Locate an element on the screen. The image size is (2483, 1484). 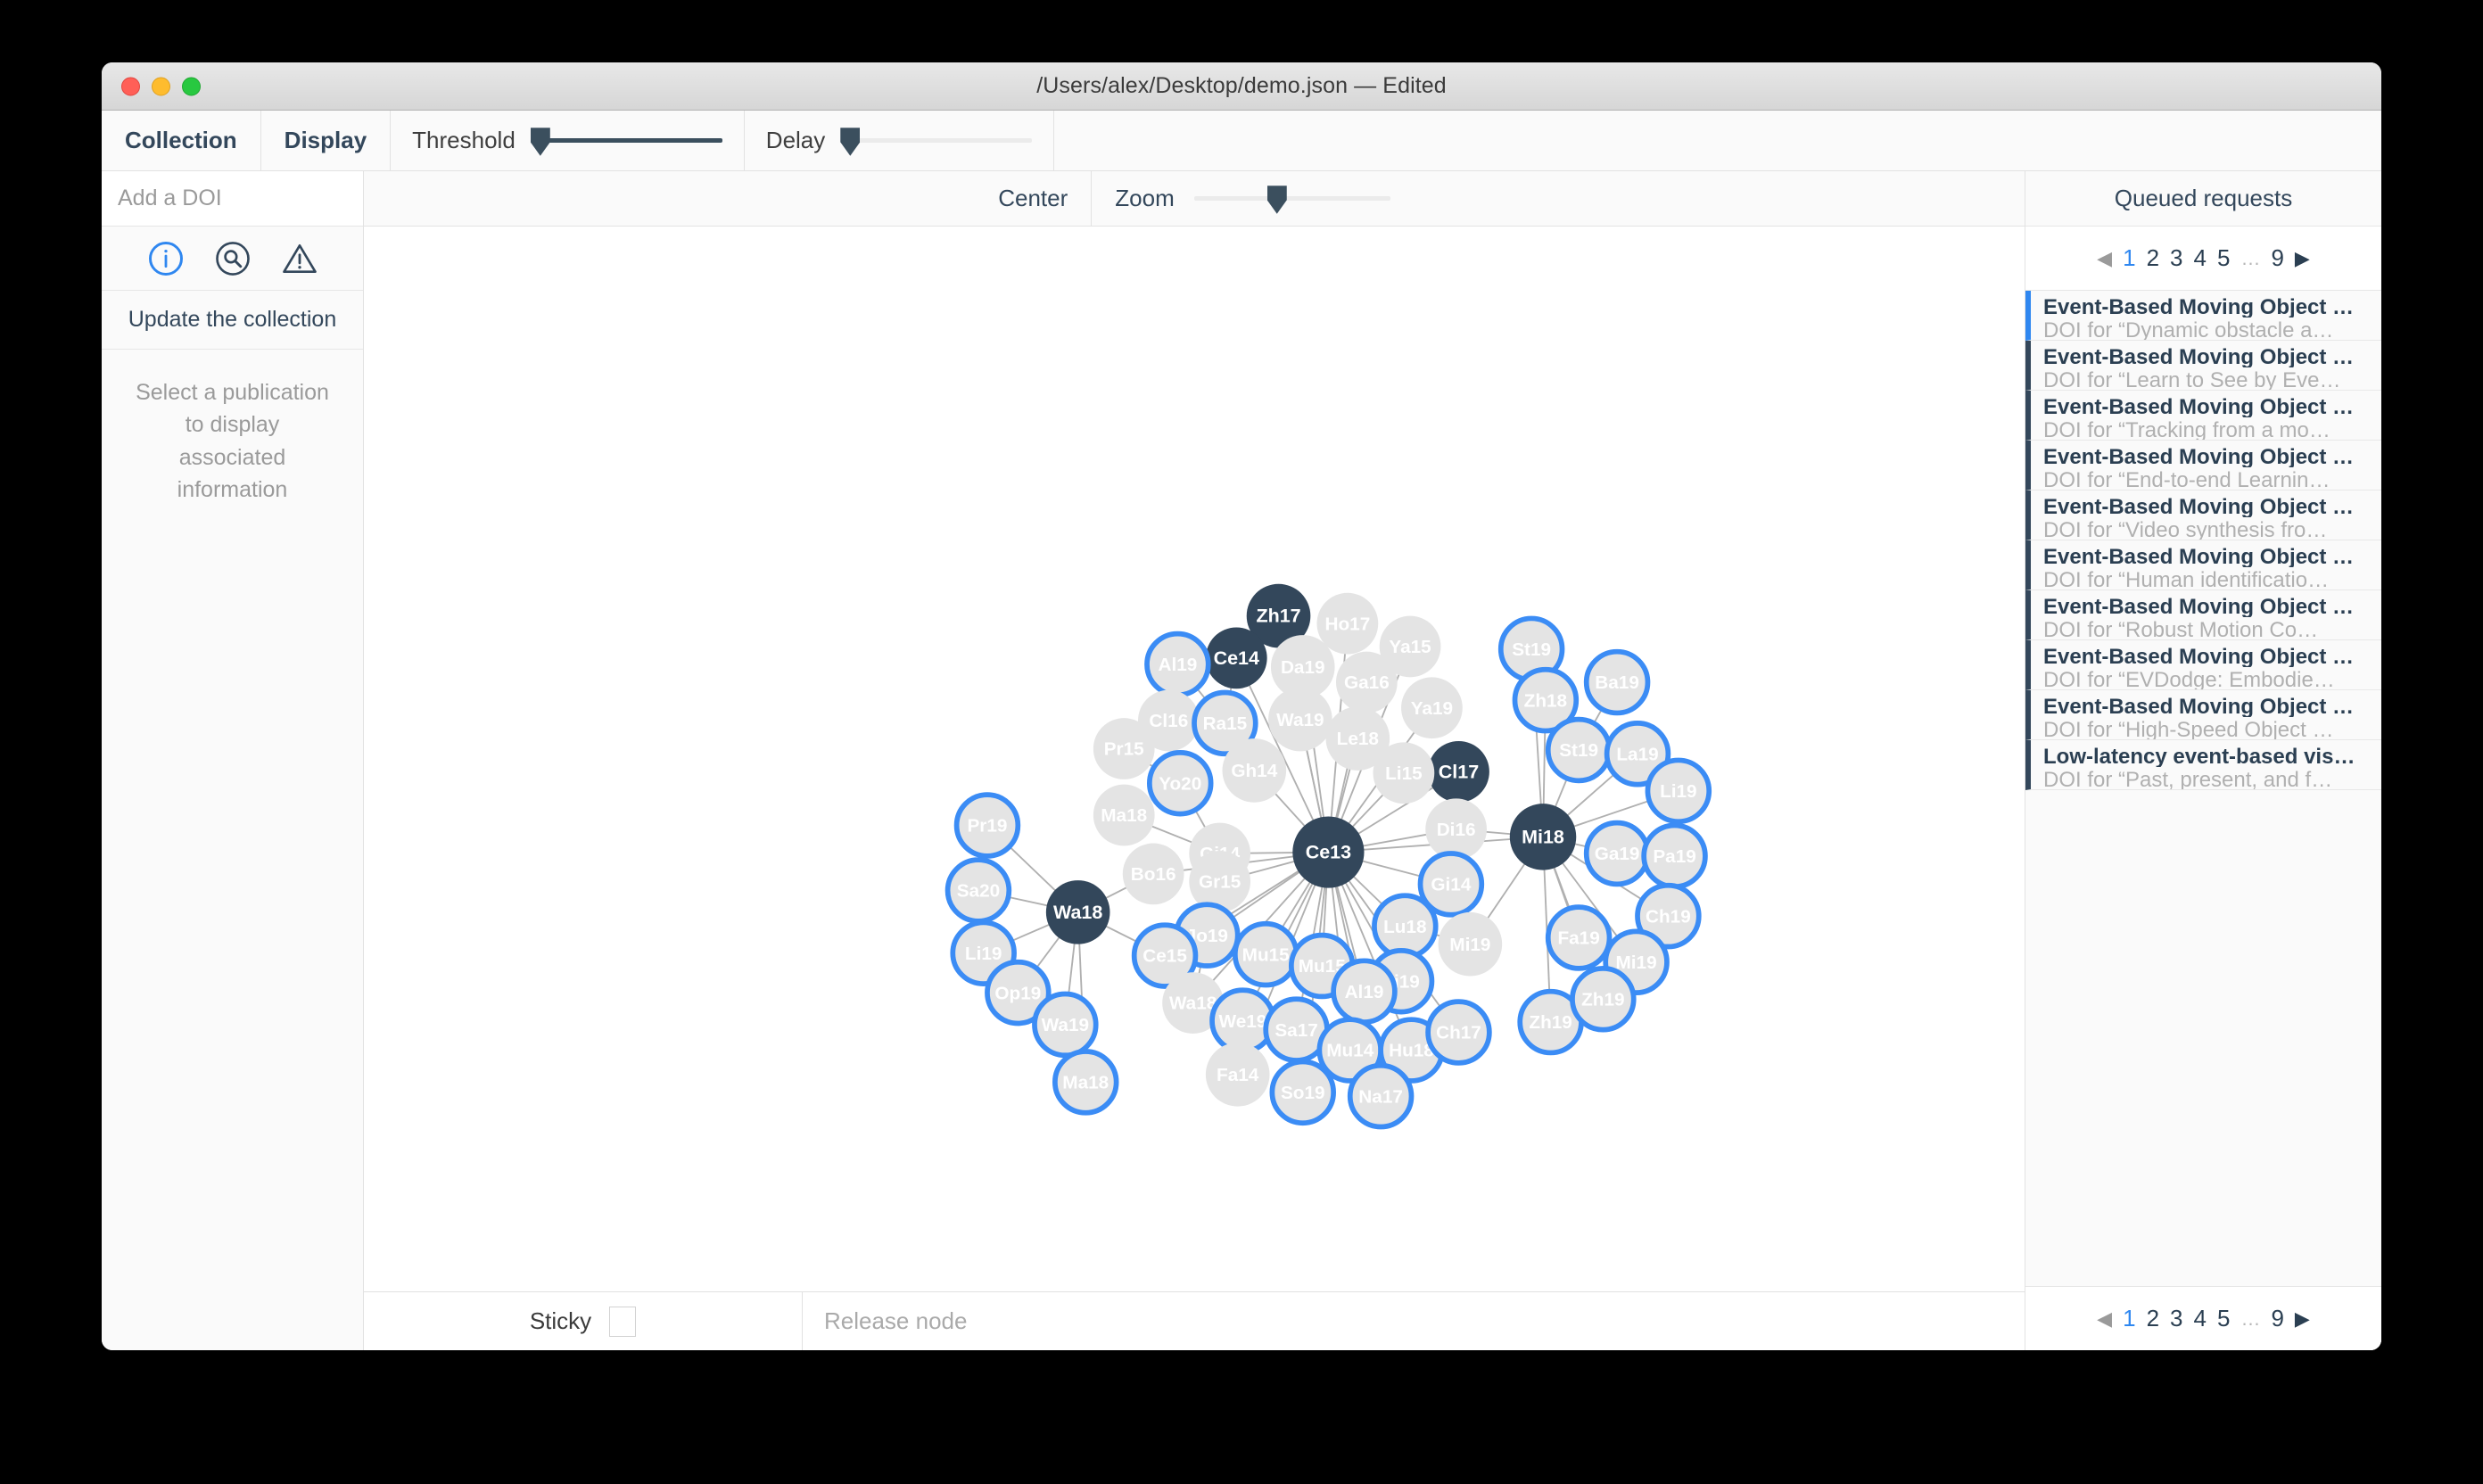
graph-node: Wa18 is located at coordinates (1077, 912).